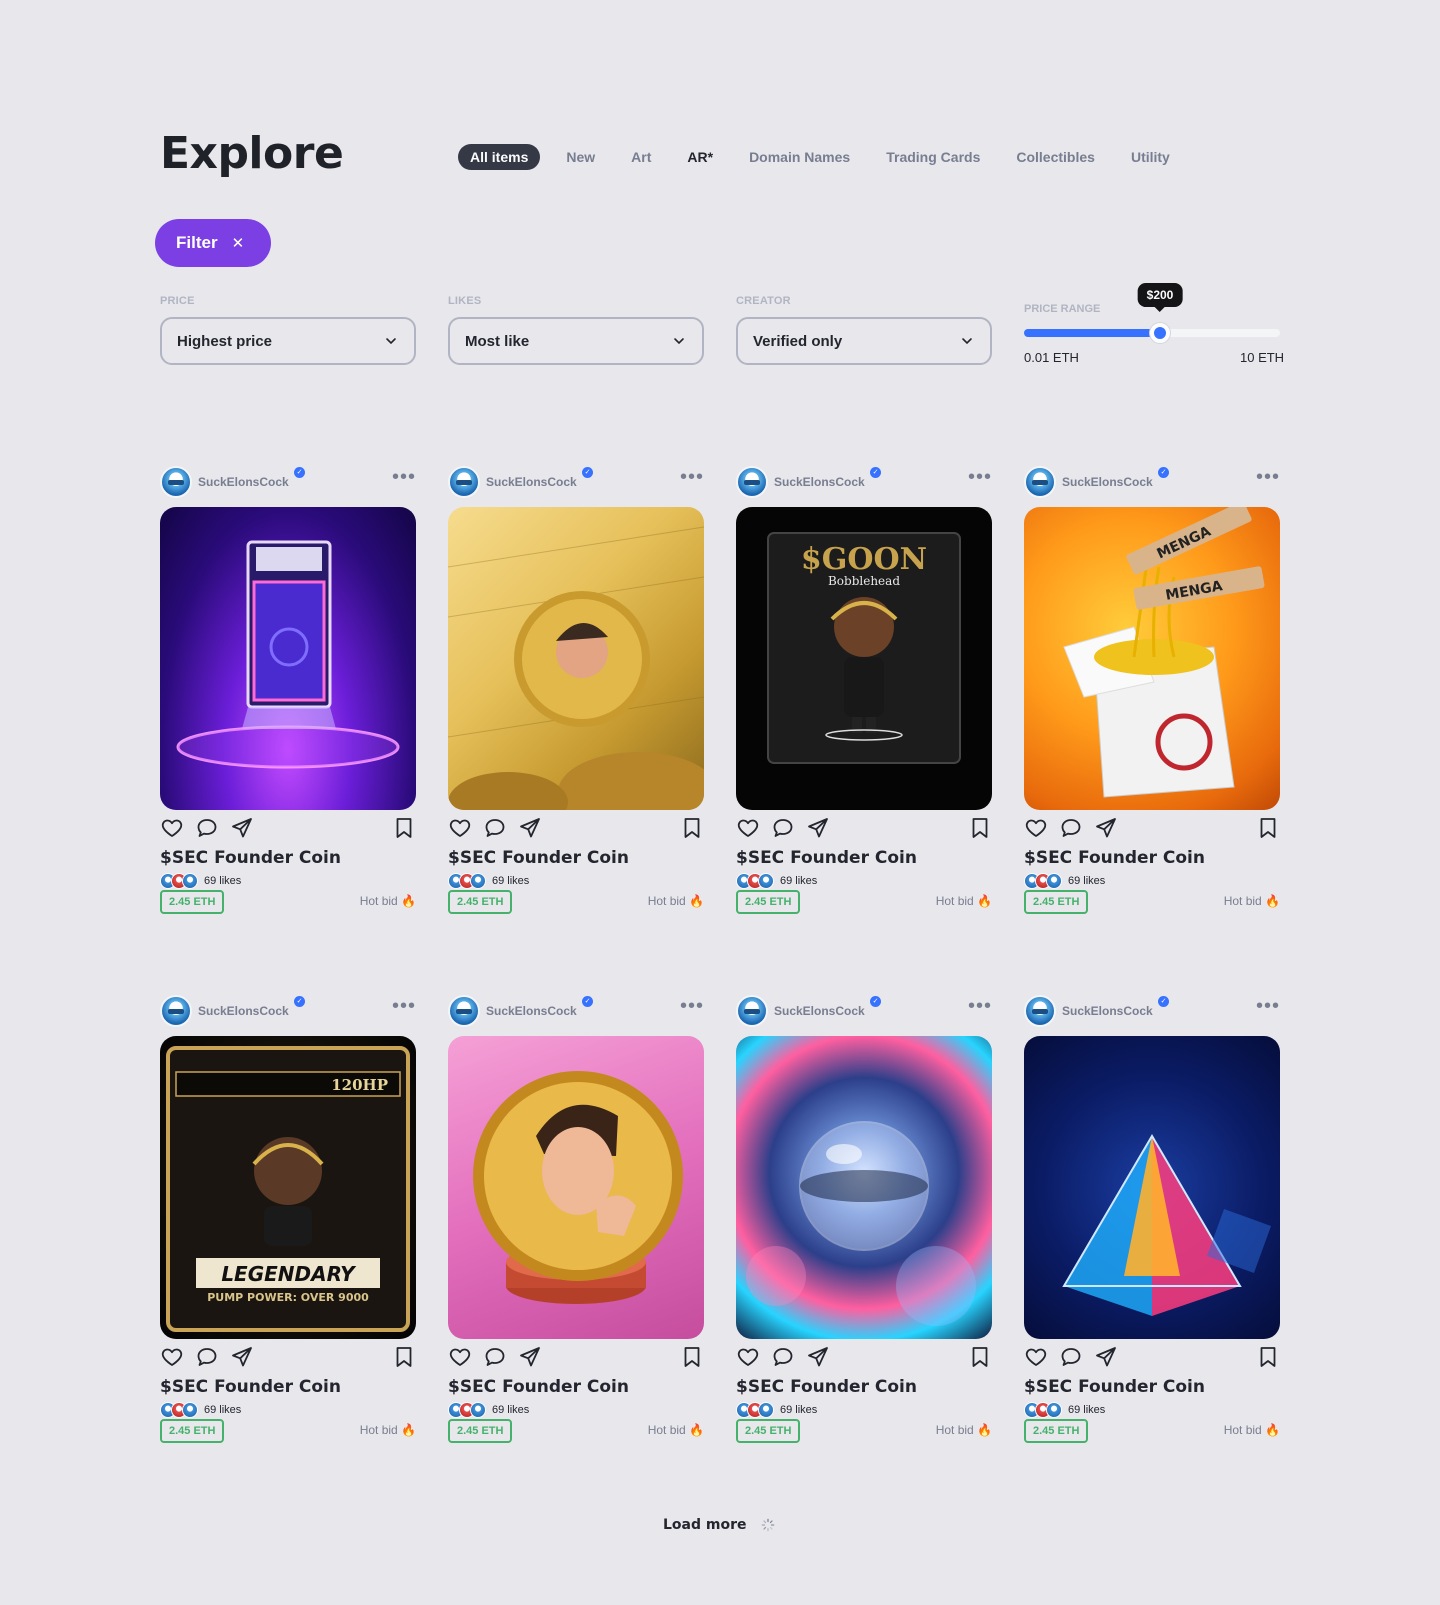  Describe the element at coordinates (864, 658) in the screenshot. I see `item-artwork: $GOON Bobblehead` at that location.